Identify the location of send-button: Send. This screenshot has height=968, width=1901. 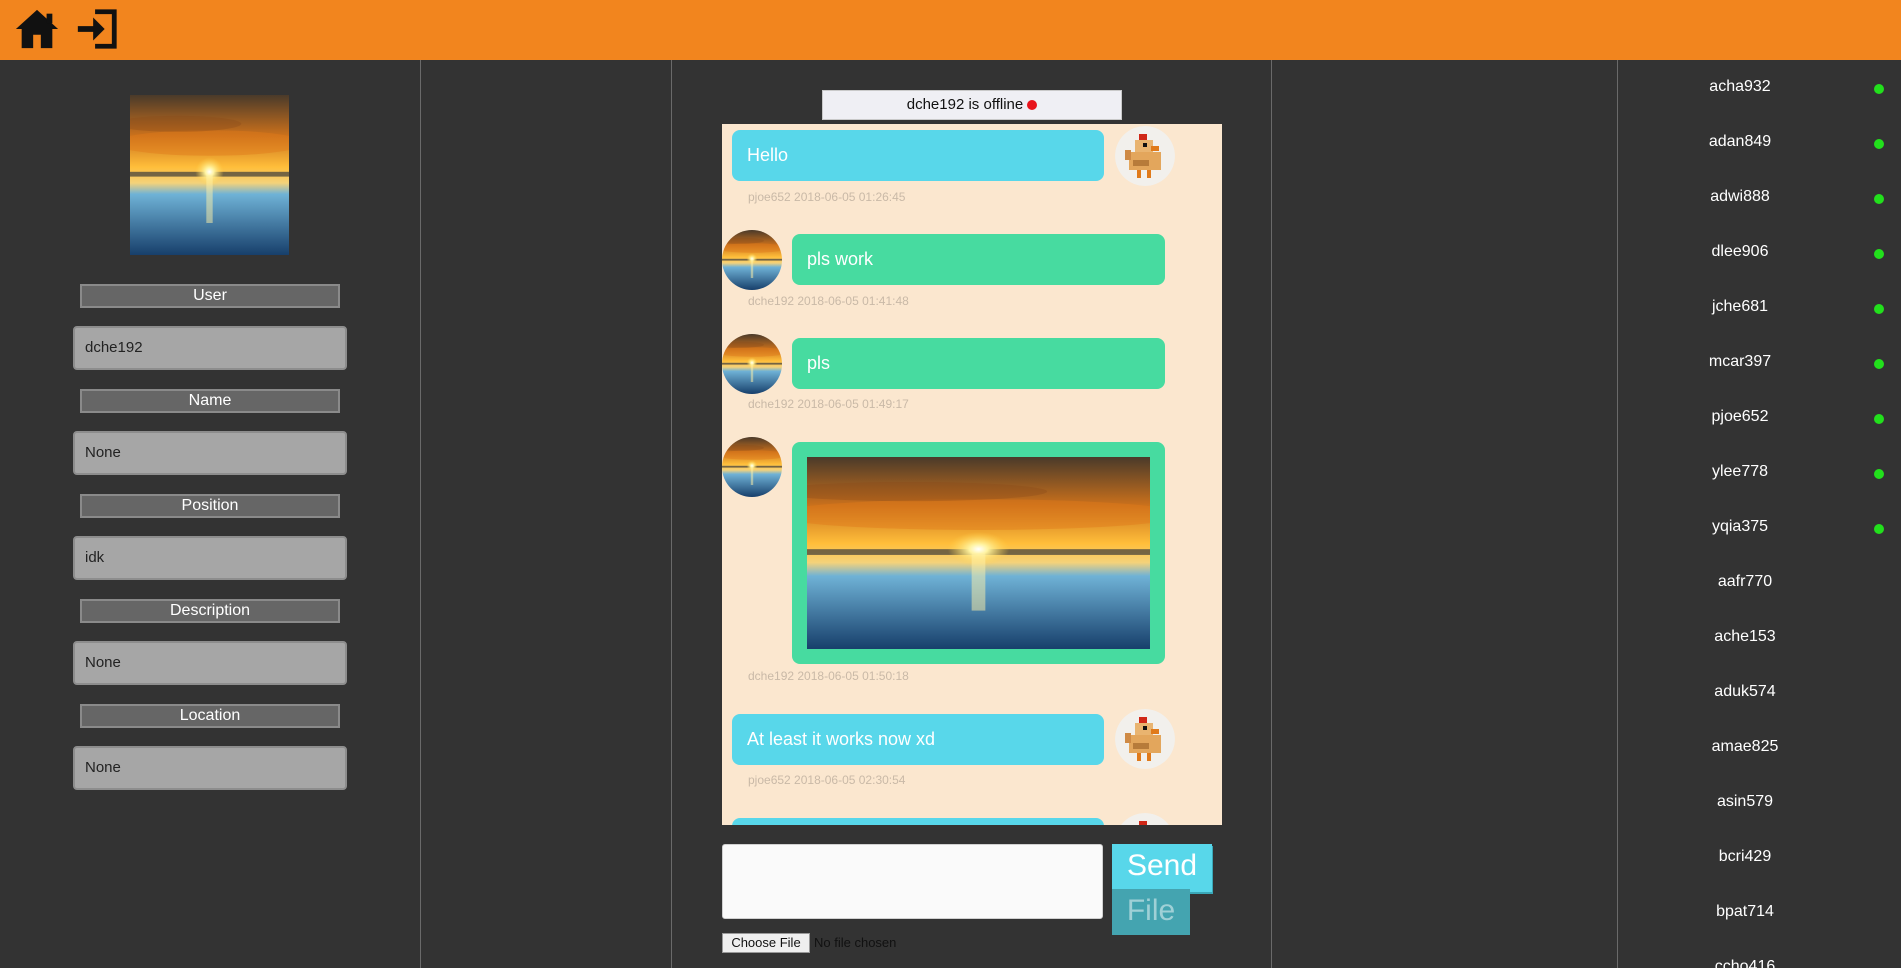
(1162, 868).